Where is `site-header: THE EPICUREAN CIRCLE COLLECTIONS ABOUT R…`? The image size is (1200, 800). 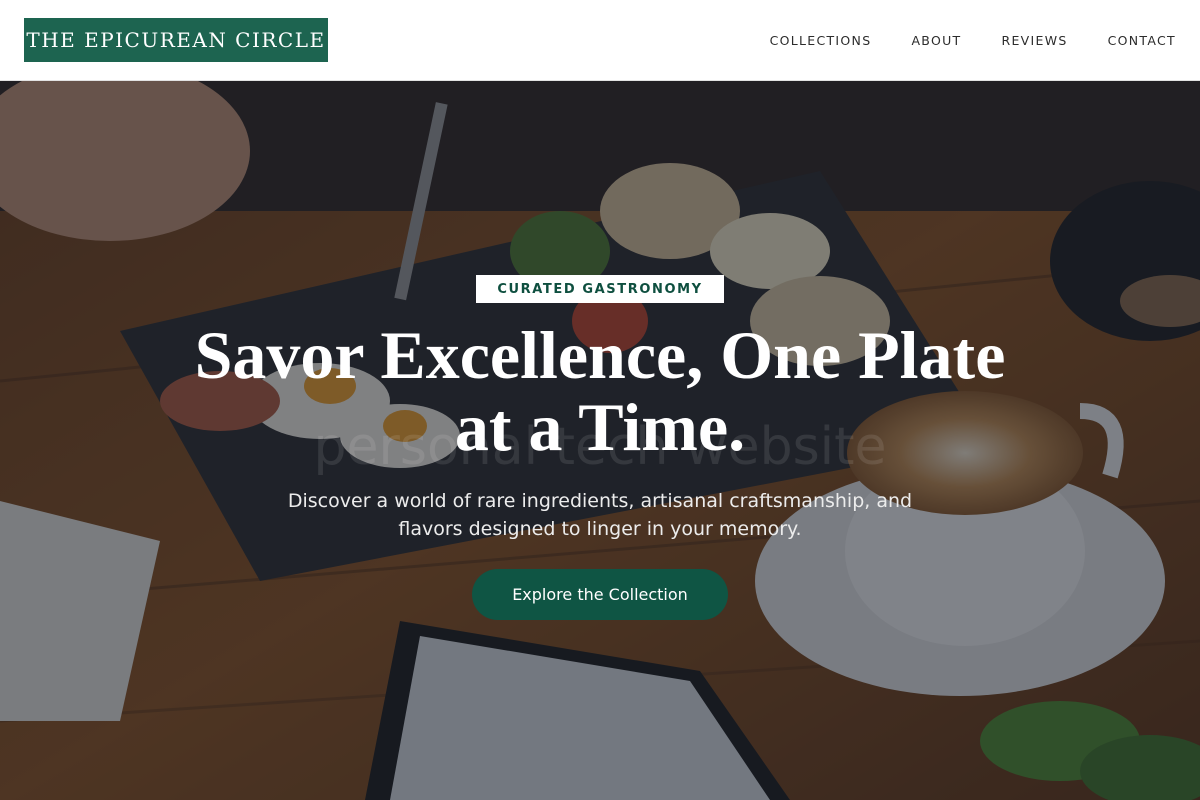 site-header: THE EPICUREAN CIRCLE COLLECTIONS ABOUT R… is located at coordinates (600, 40).